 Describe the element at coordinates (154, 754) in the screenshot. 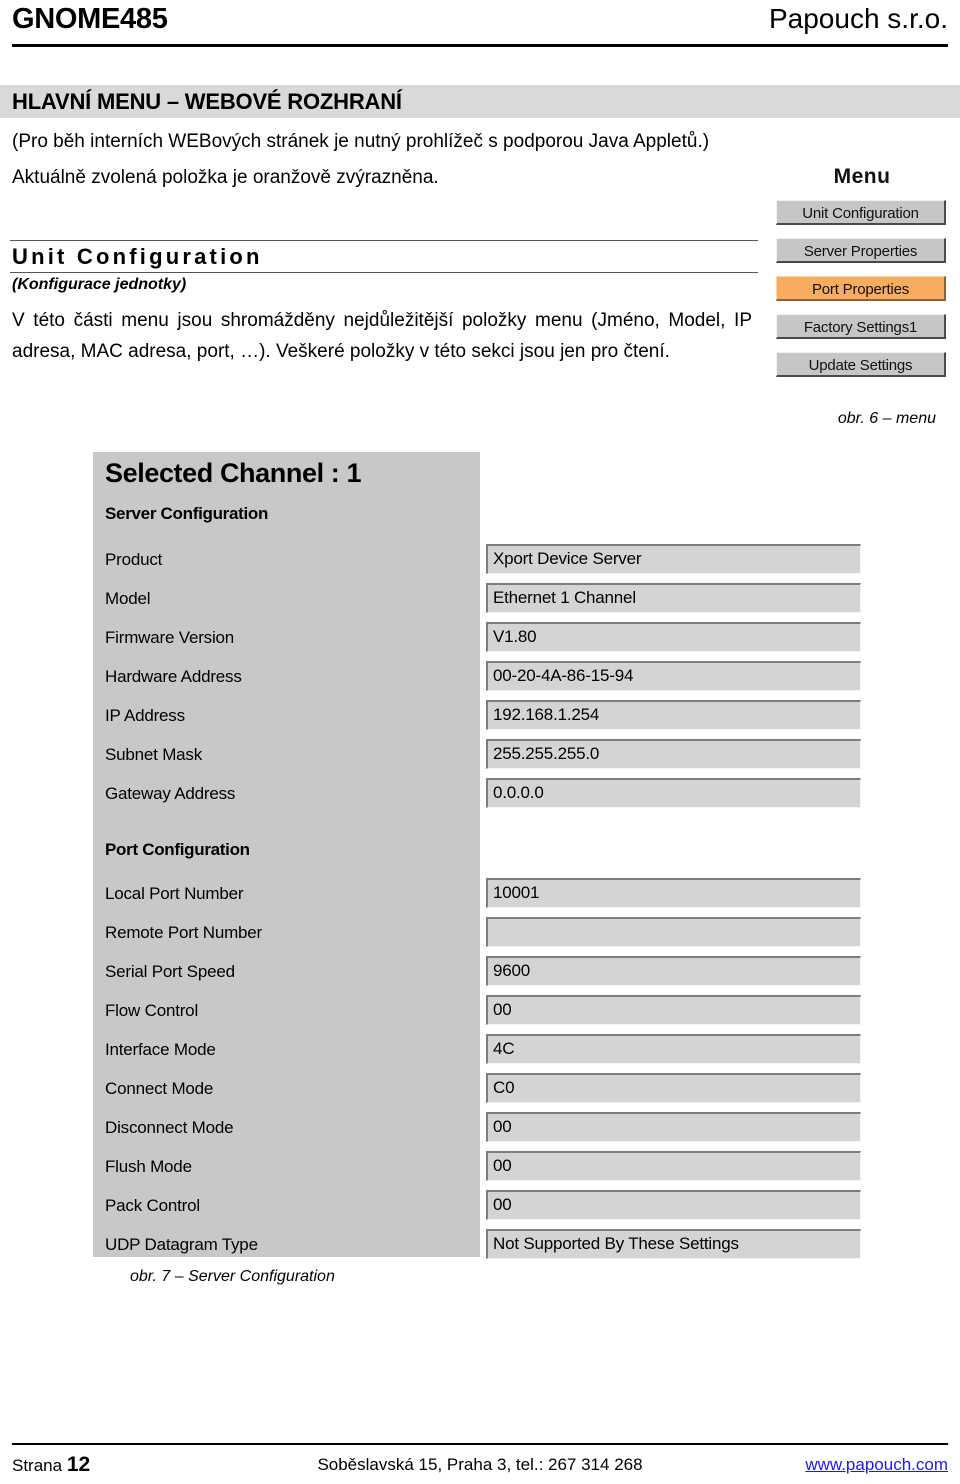

I see `figure-label-subnet-mask: Subnet Mask` at that location.